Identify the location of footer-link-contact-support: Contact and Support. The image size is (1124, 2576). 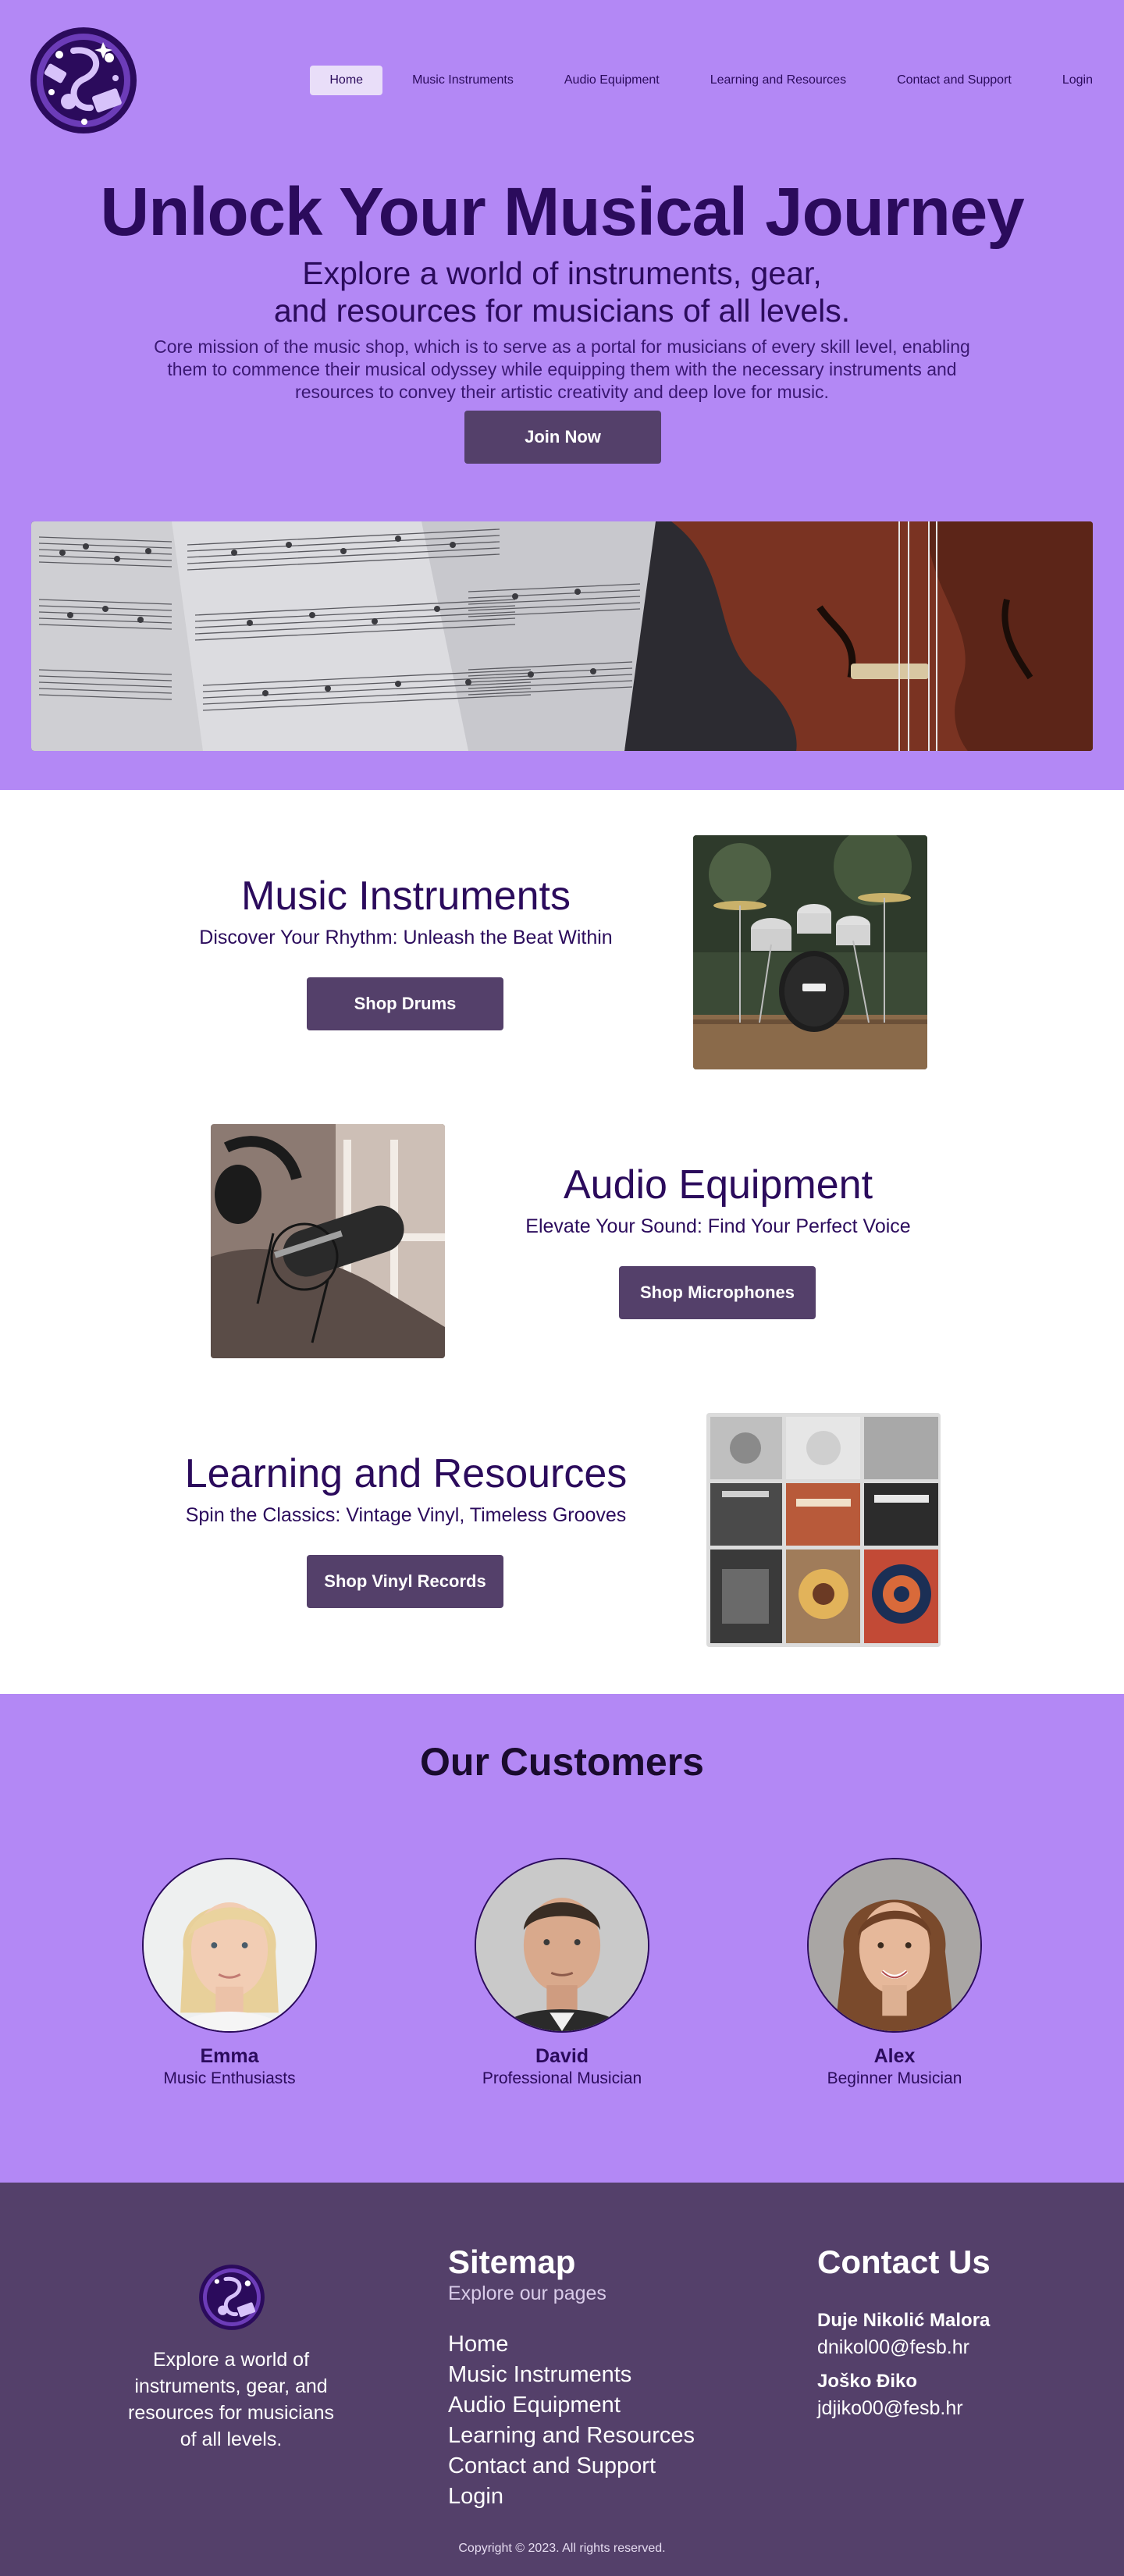
(572, 2466).